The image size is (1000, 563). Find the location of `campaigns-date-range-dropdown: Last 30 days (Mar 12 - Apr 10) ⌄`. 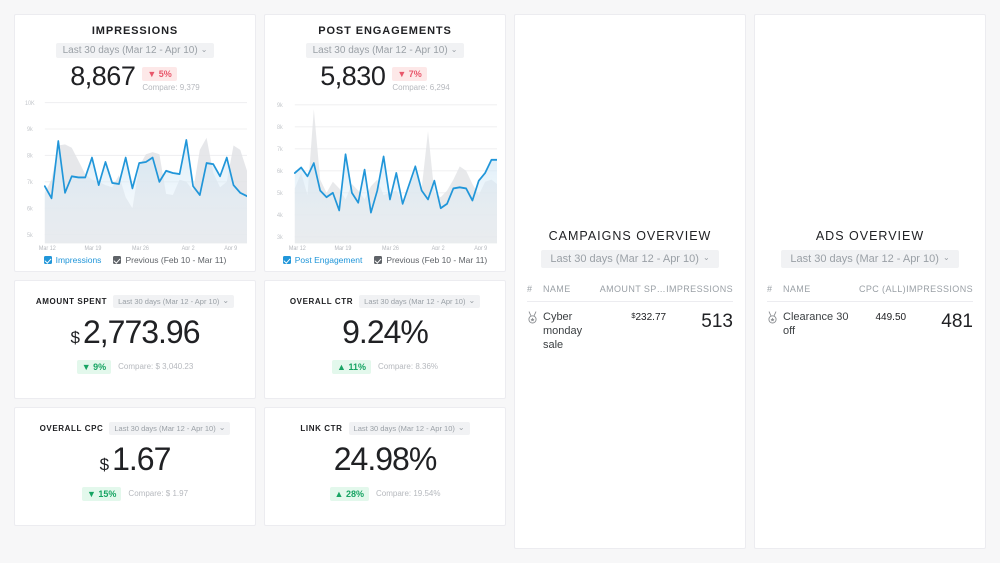

campaigns-date-range-dropdown: Last 30 days (Mar 12 - Apr 10) ⌄ is located at coordinates (630, 259).